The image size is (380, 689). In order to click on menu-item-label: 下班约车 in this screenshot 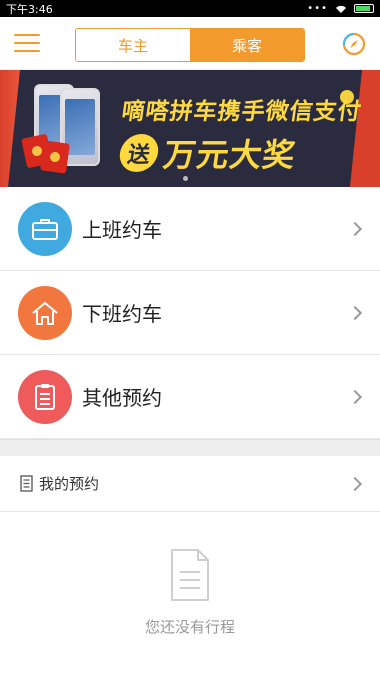, I will do `click(122, 314)`.